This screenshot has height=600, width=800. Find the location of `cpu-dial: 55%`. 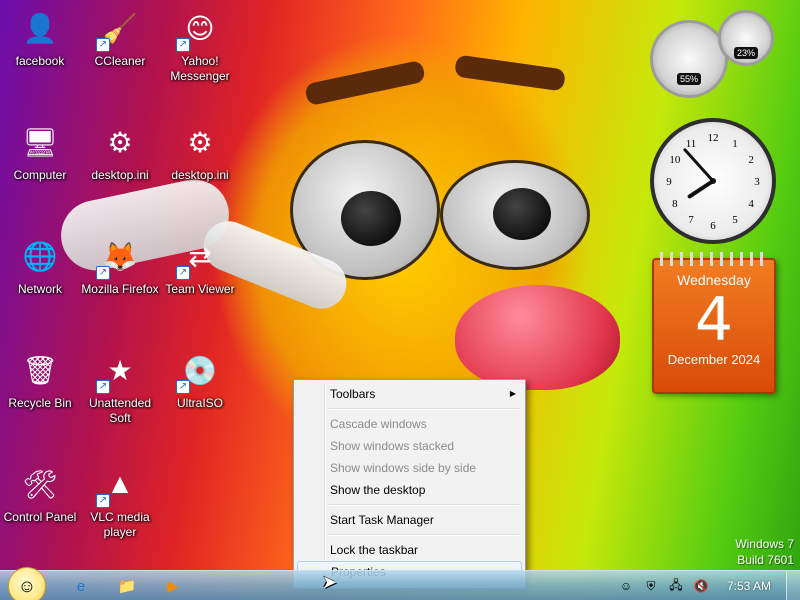

cpu-dial: 55% is located at coordinates (689, 59).